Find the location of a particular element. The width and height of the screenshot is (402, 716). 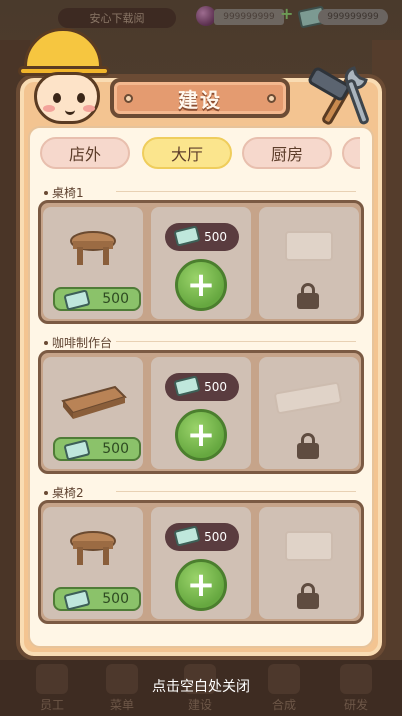

section-title: 桌椅2 is located at coordinates (64, 492).